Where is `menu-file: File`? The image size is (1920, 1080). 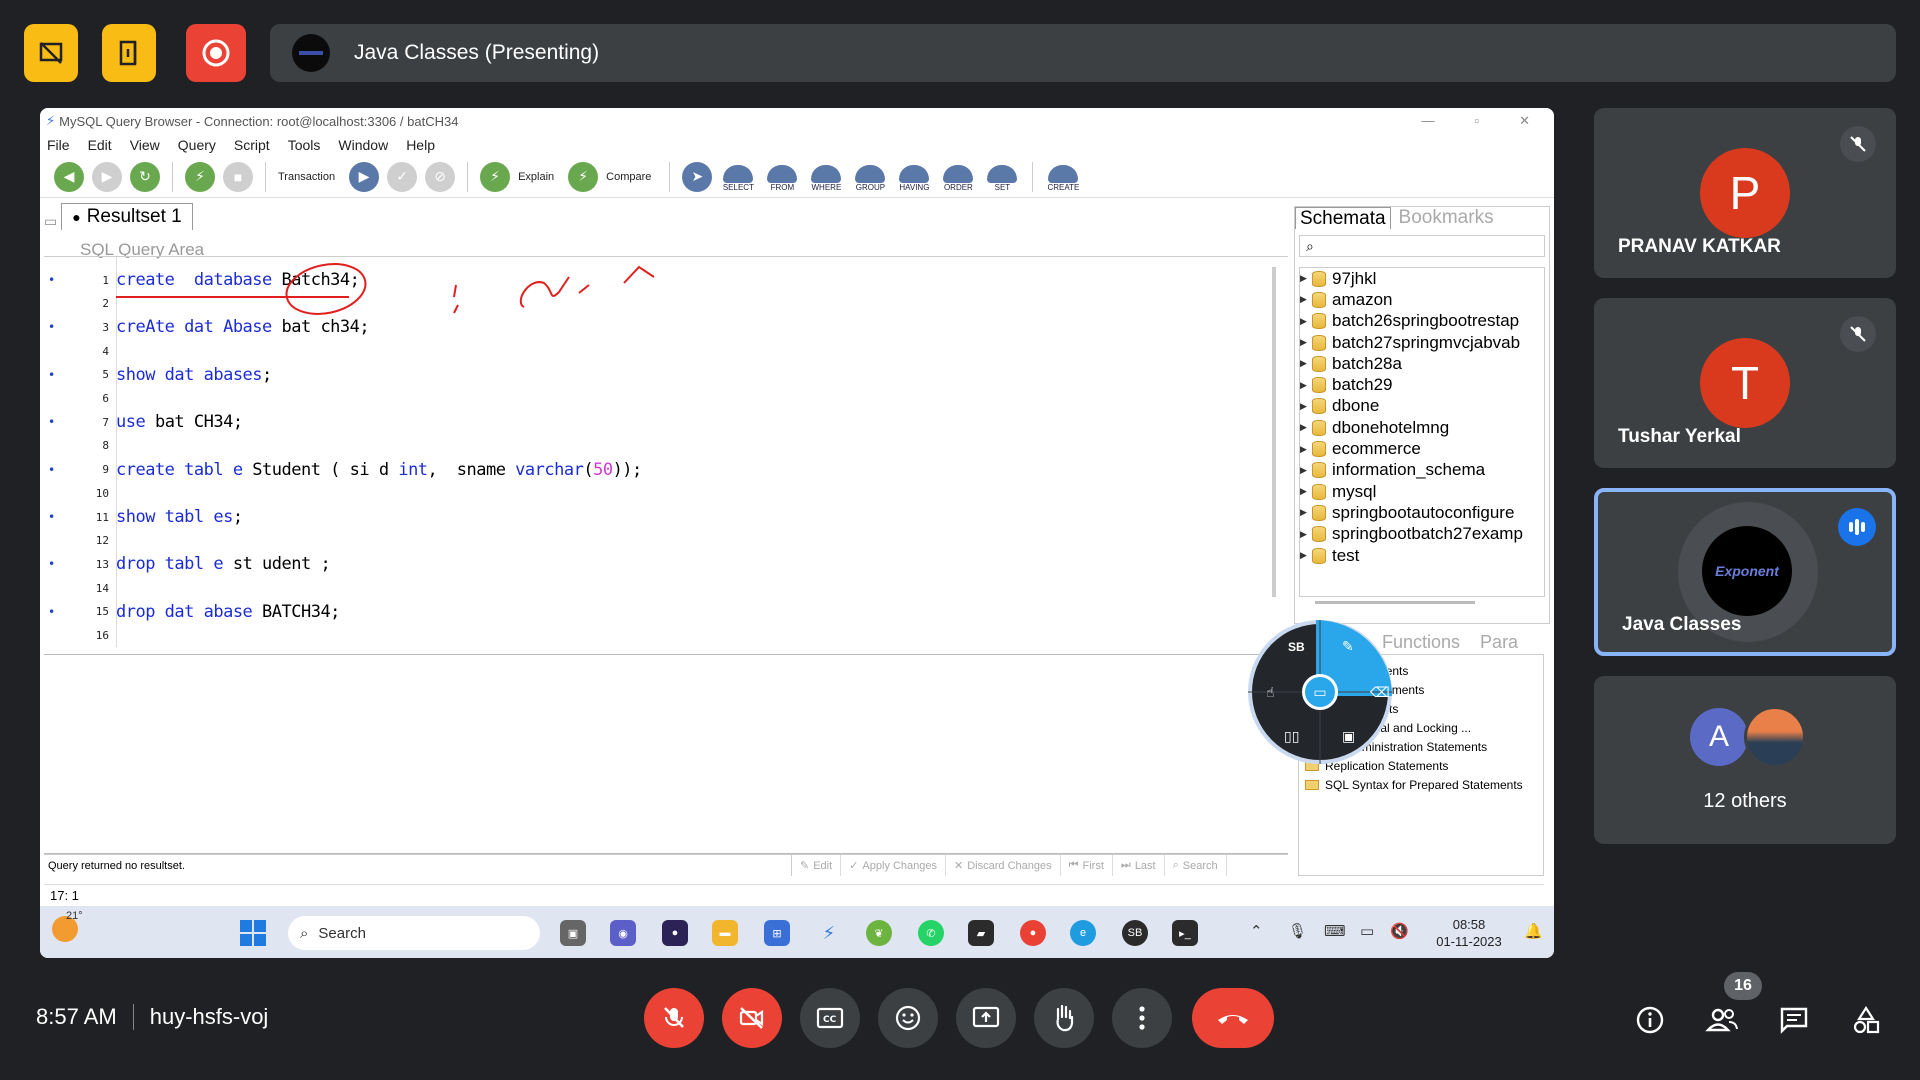 menu-file: File is located at coordinates (58, 145).